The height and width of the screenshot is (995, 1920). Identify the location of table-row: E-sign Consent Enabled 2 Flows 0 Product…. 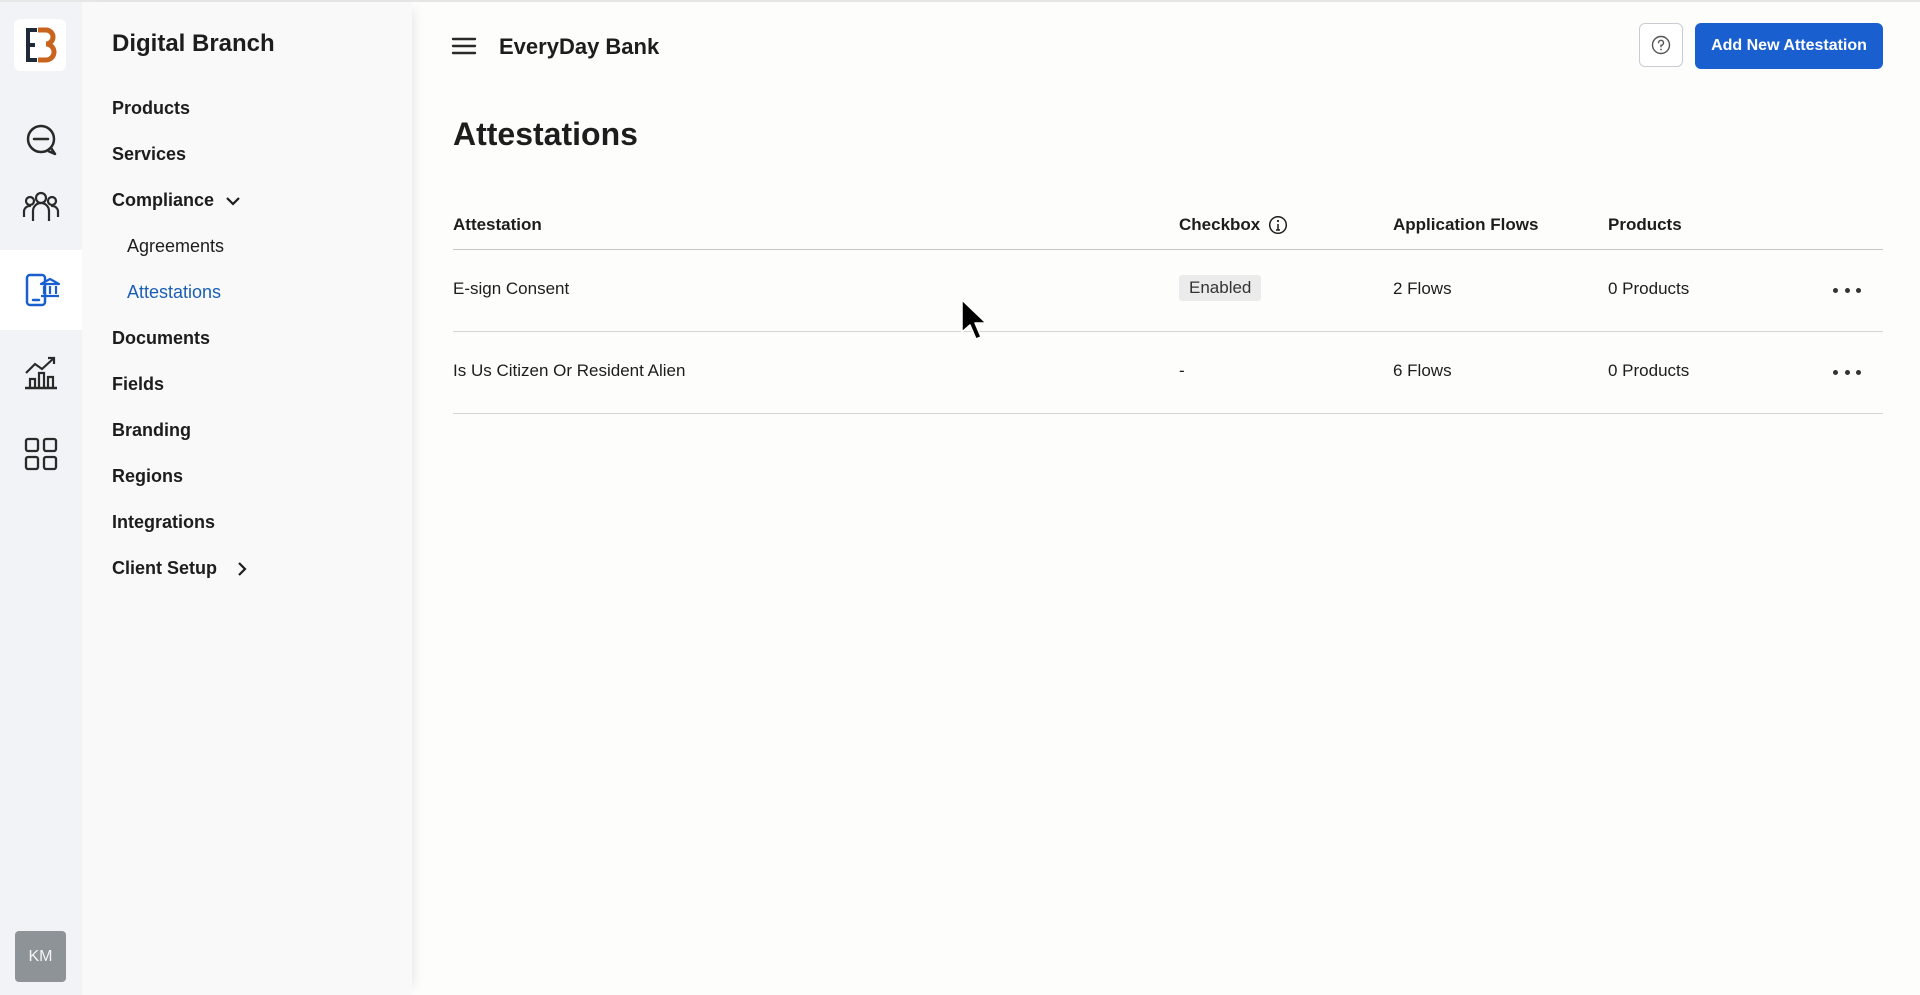
(1168, 291).